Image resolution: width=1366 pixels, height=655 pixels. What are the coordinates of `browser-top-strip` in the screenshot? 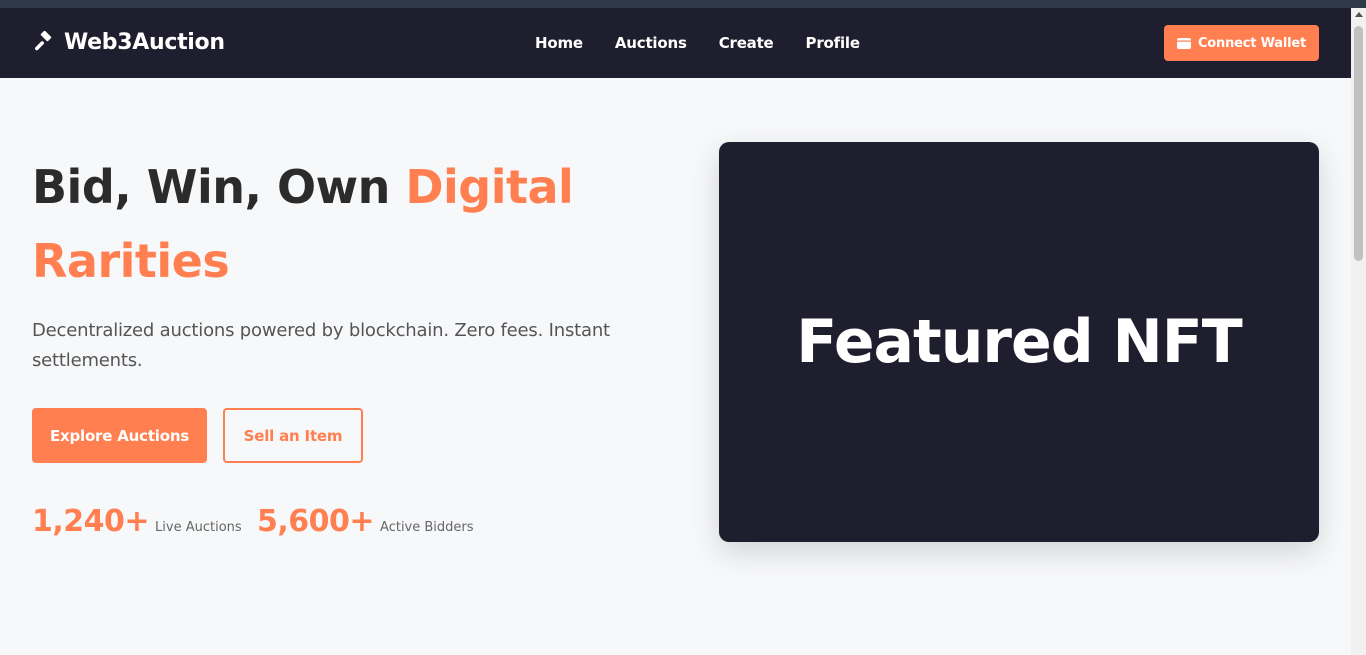 It's located at (683, 4).